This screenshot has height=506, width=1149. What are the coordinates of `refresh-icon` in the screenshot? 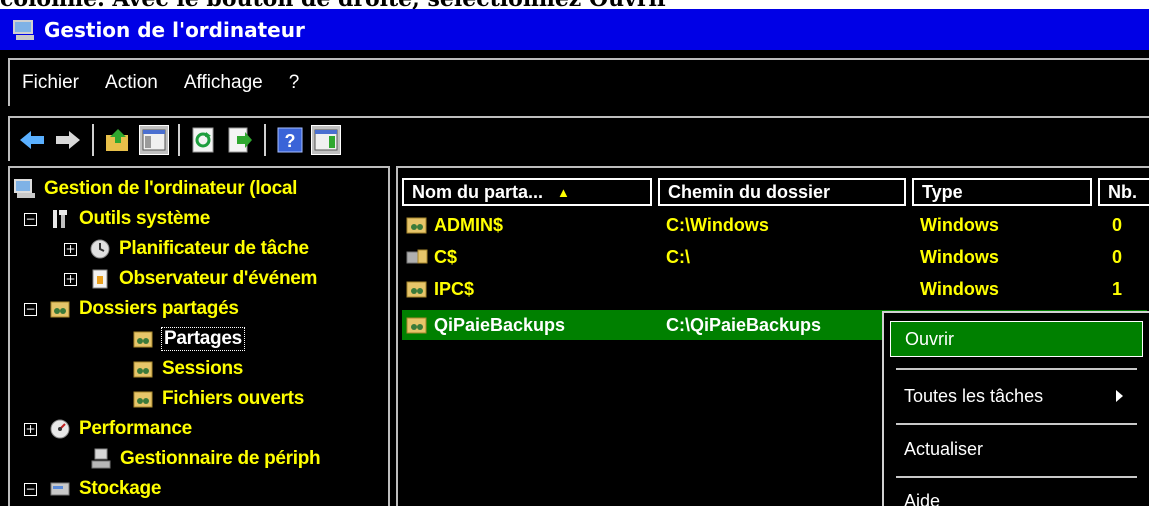 It's located at (204, 140).